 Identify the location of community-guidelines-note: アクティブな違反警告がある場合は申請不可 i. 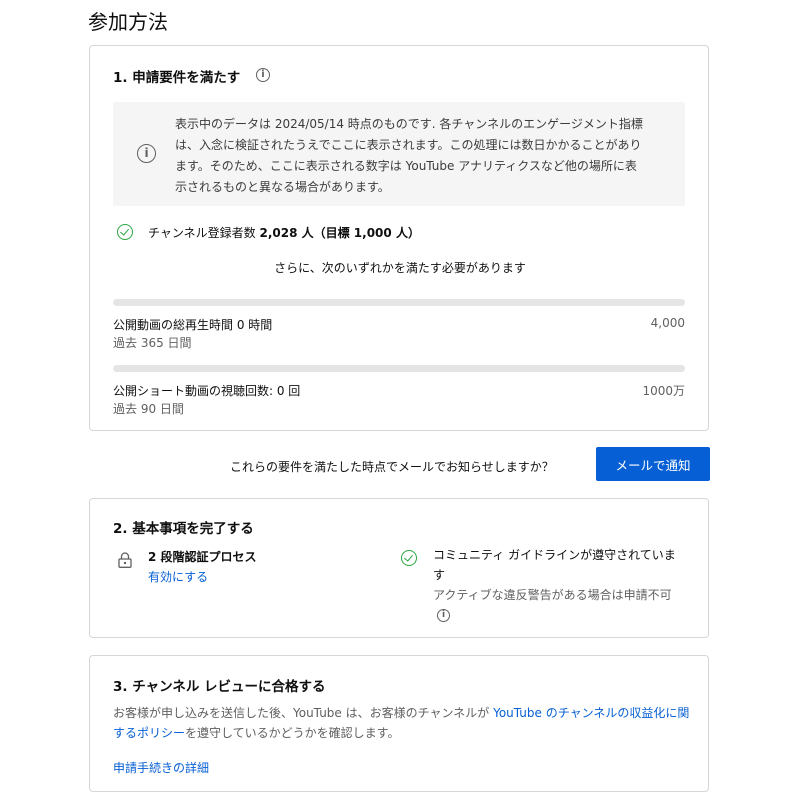
(558, 605).